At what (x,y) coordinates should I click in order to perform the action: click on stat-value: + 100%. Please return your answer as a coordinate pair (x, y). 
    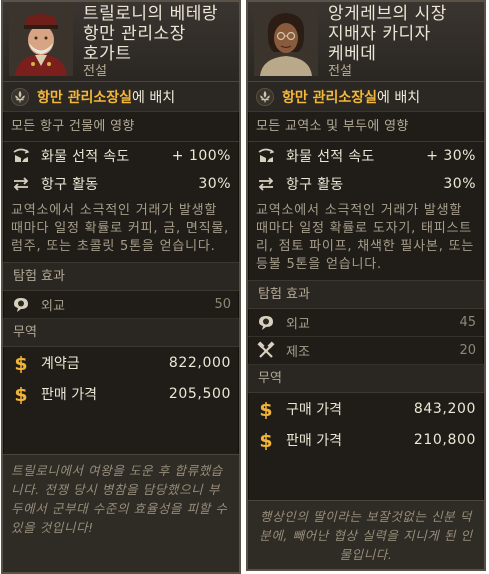
    Looking at the image, I should click on (201, 156).